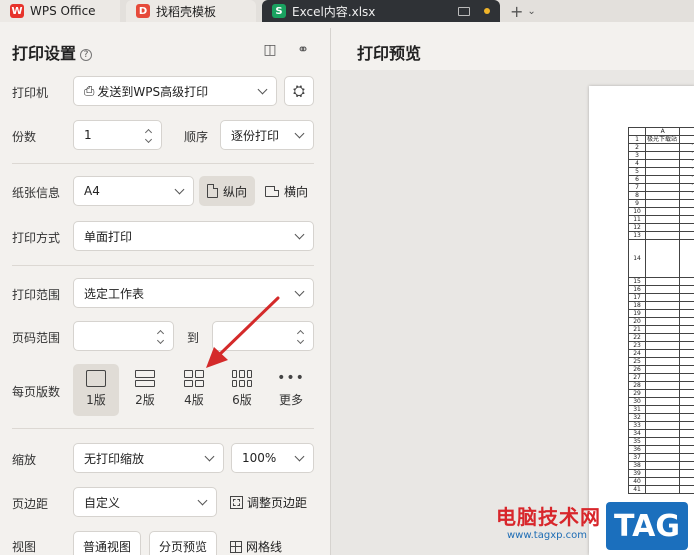  What do you see at coordinates (255, 135) in the screenshot?
I see `order-value: 逐份打印` at bounding box center [255, 135].